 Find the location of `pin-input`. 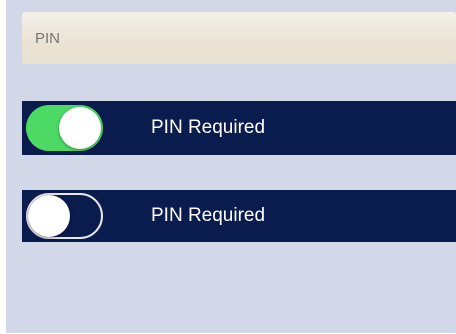

pin-input is located at coordinates (239, 38).